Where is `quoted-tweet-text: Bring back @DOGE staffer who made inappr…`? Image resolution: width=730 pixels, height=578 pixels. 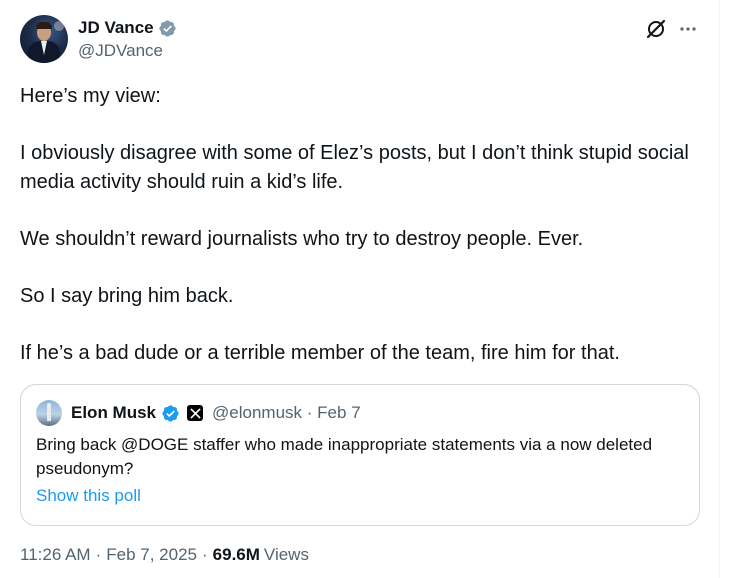
quoted-tweet-text: Bring back @DOGE staffer who made inappr… is located at coordinates (344, 456).